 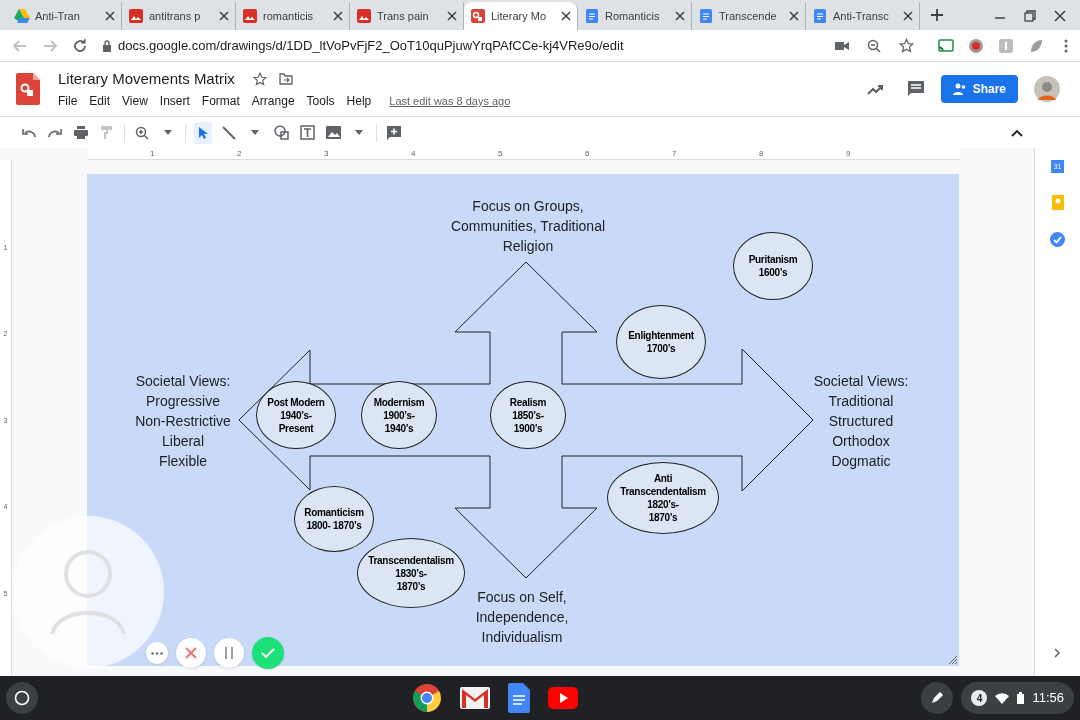 I want to click on clock-time: 11:56, so click(x=1048, y=698).